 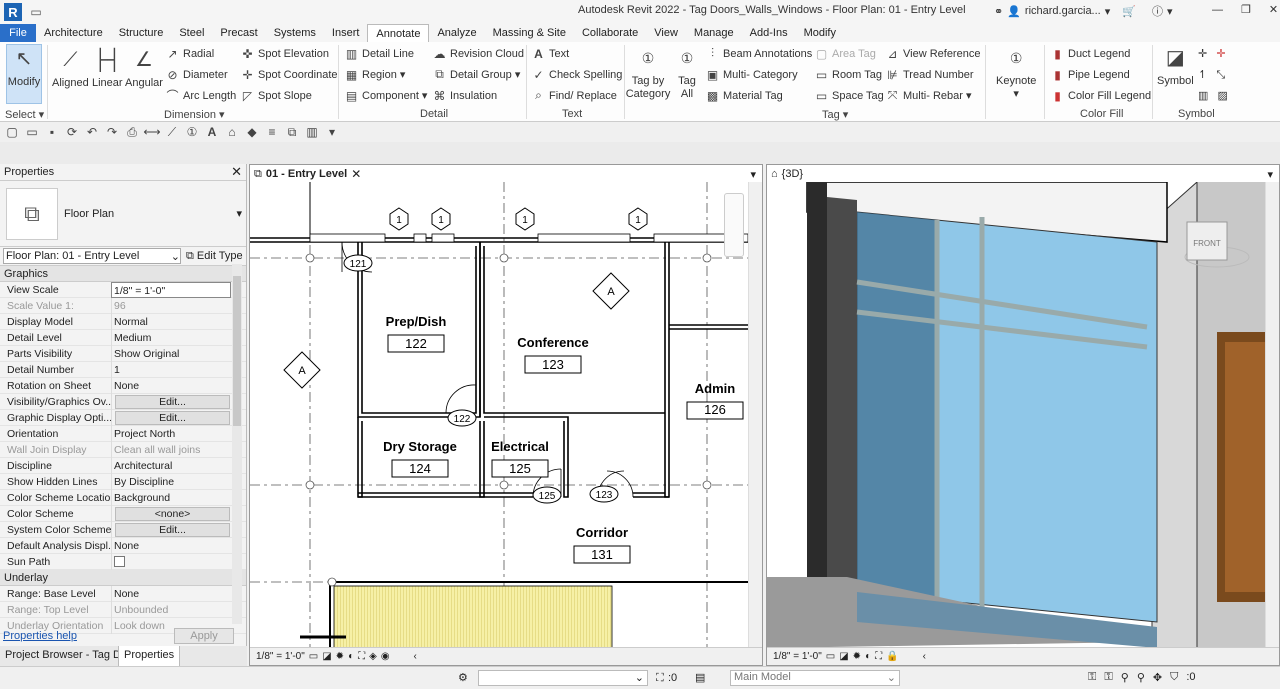 I want to click on tab-structure: Structure, so click(x=141, y=33).